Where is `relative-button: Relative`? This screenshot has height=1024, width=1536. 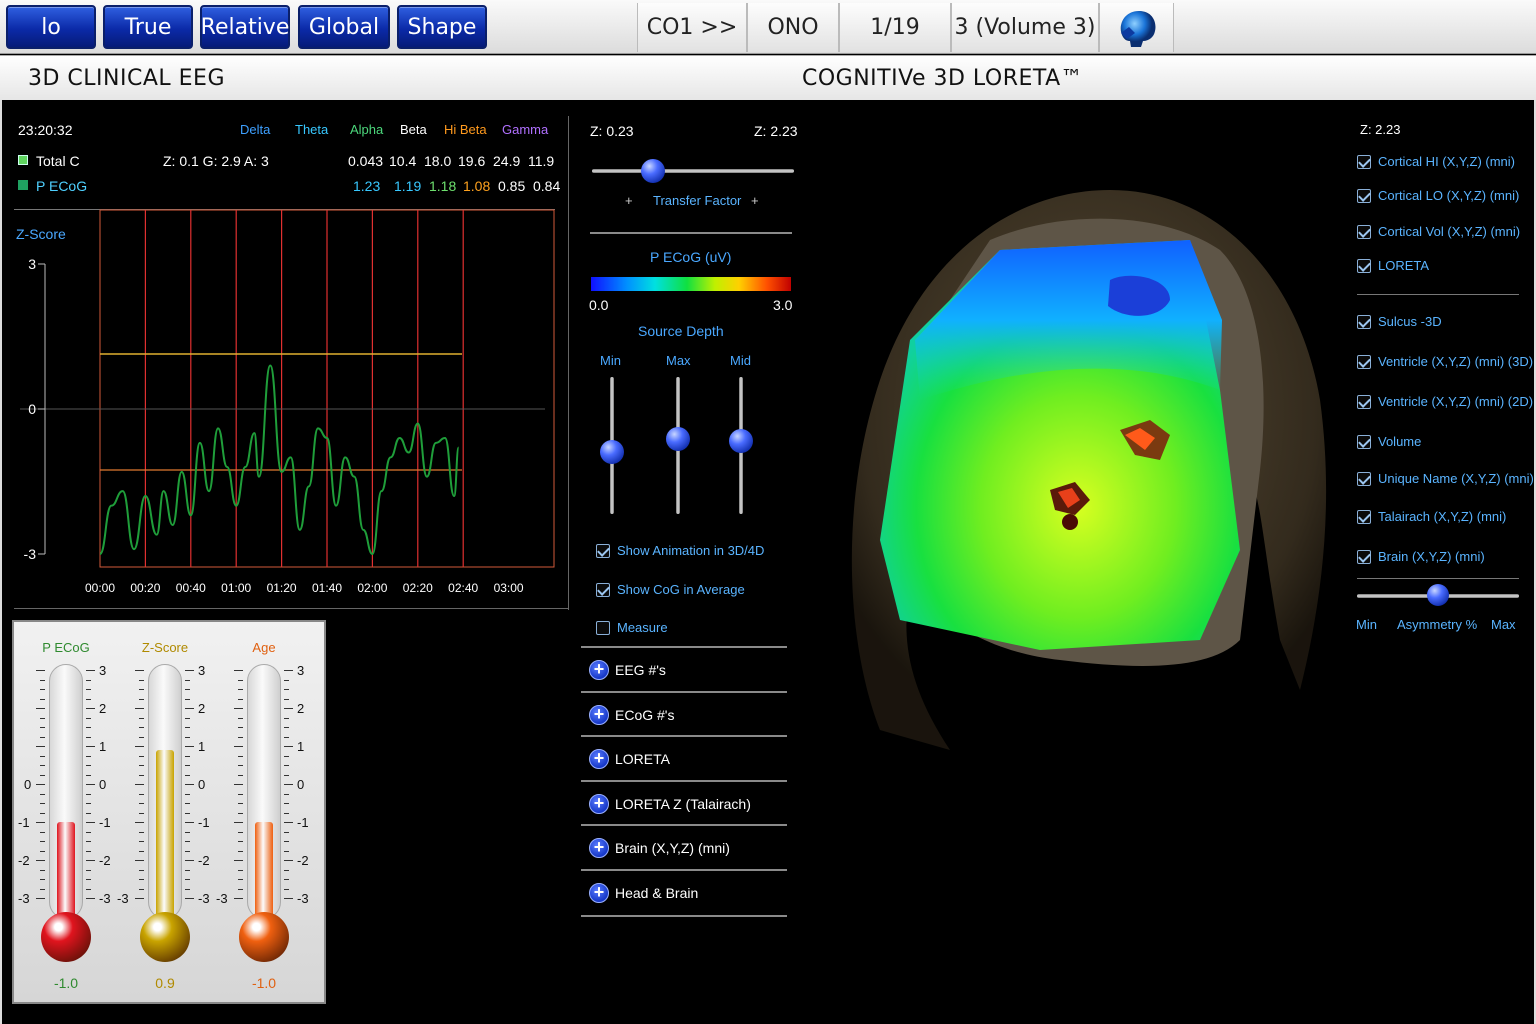 relative-button: Relative is located at coordinates (245, 27).